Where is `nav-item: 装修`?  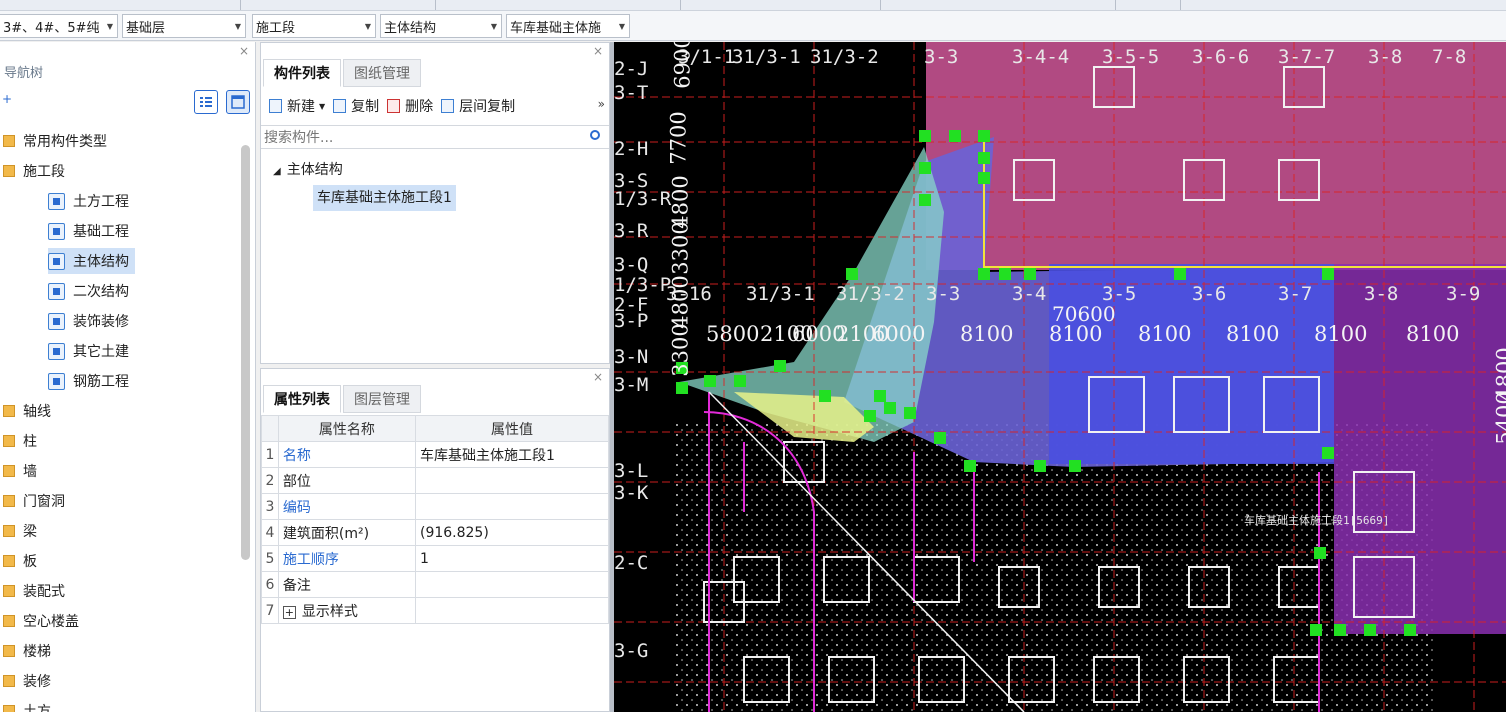 nav-item: 装修 is located at coordinates (25, 681).